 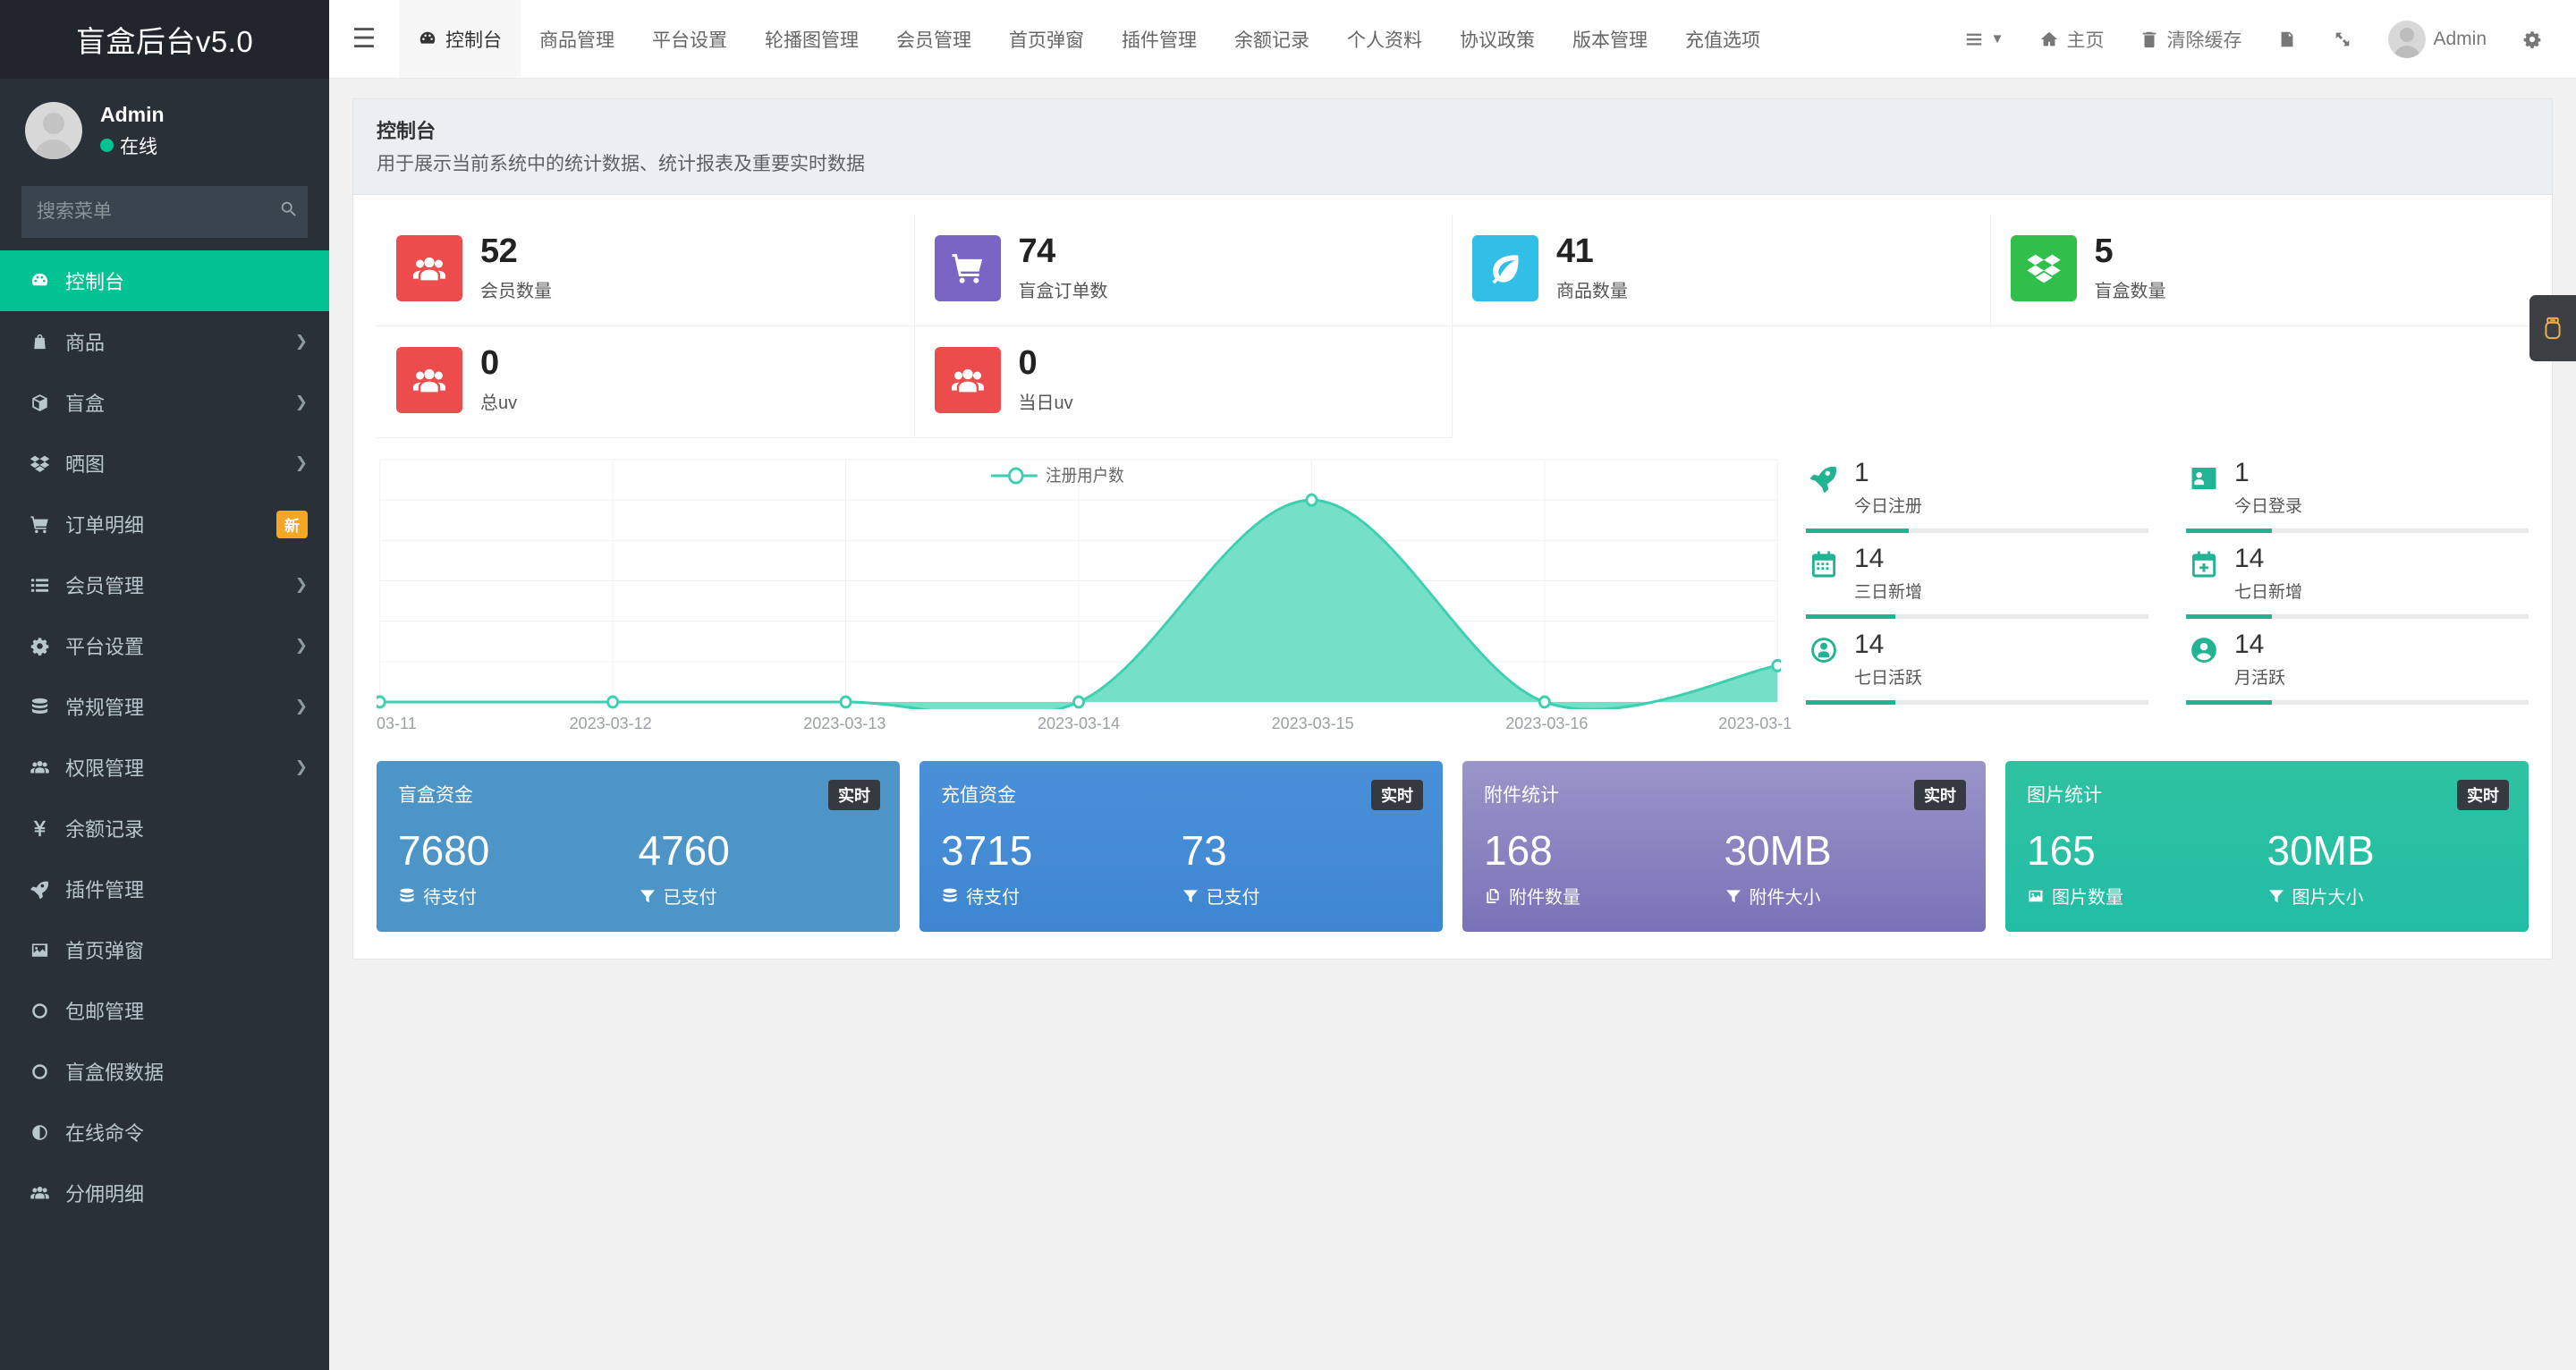 I want to click on sidebar-item-9: 余额记录, so click(x=164, y=828).